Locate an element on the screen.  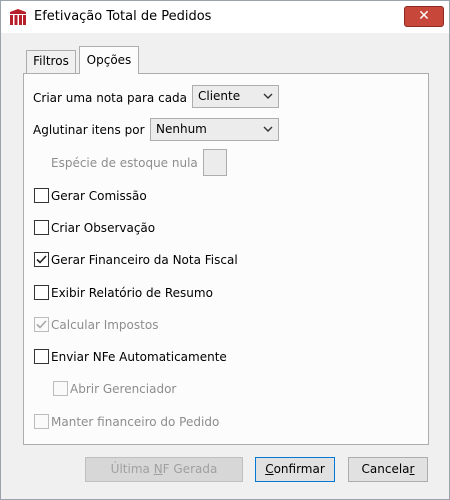
confirmar-button: Confirmar is located at coordinates (295, 469).